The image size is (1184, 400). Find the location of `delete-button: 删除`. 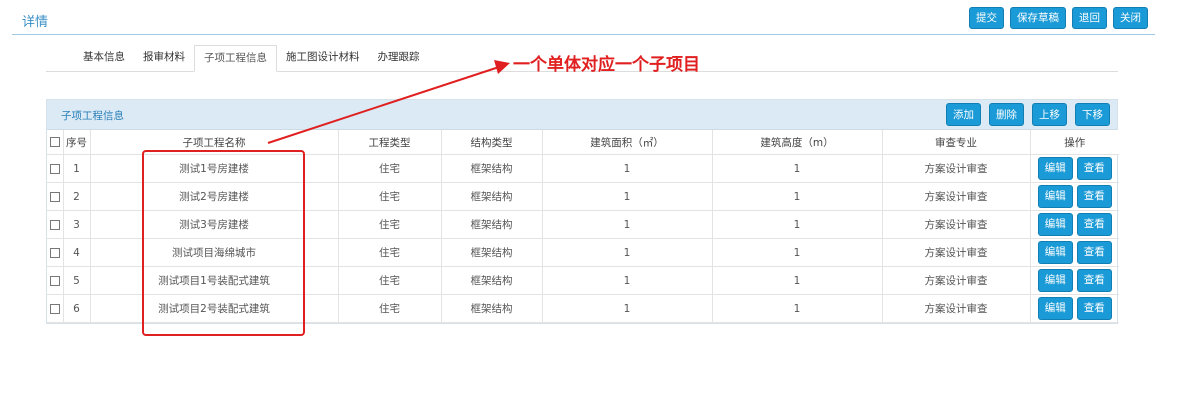

delete-button: 删除 is located at coordinates (1006, 114).